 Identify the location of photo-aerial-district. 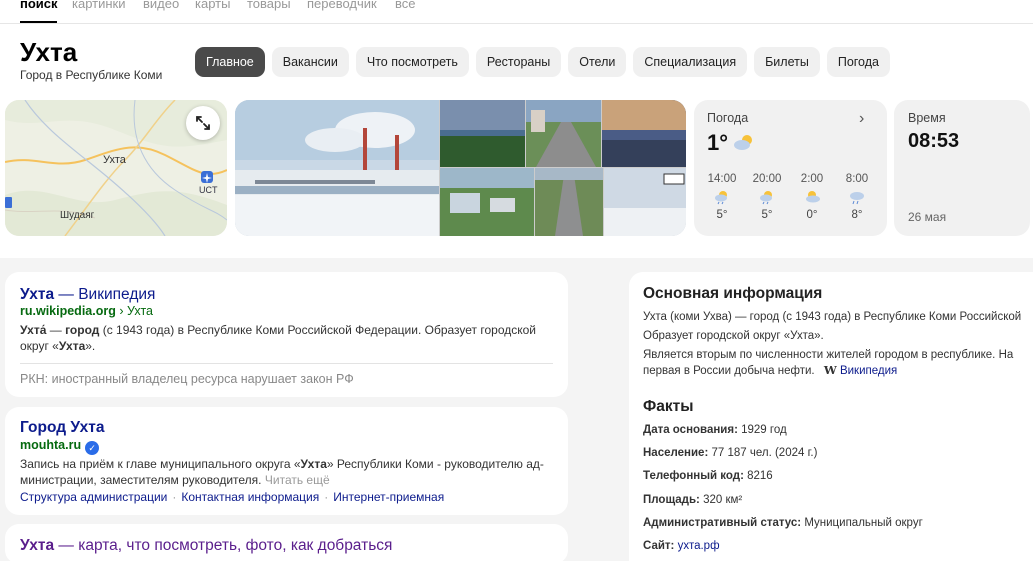
(487, 202).